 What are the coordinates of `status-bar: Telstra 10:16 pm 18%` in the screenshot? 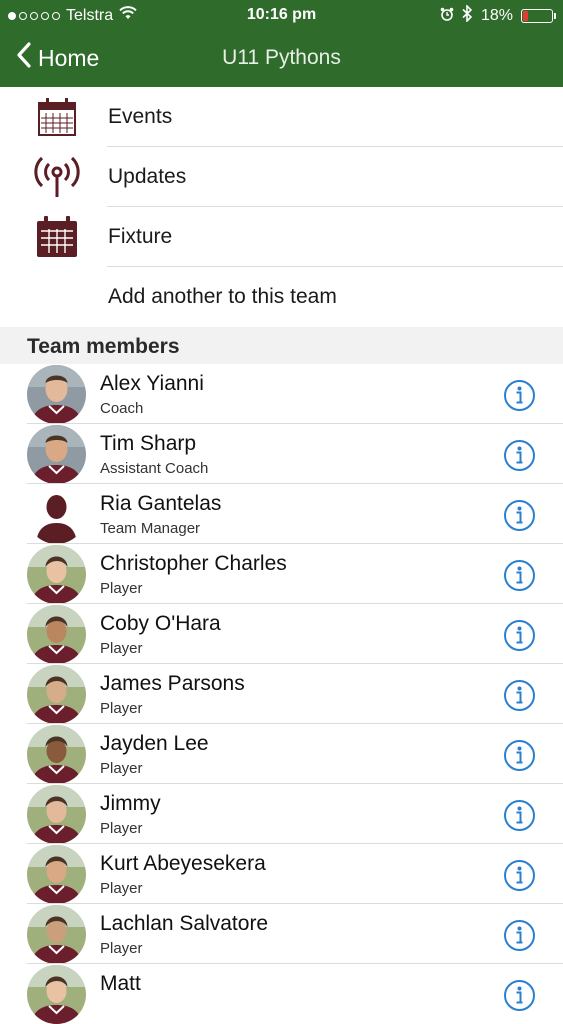 It's located at (281, 15).